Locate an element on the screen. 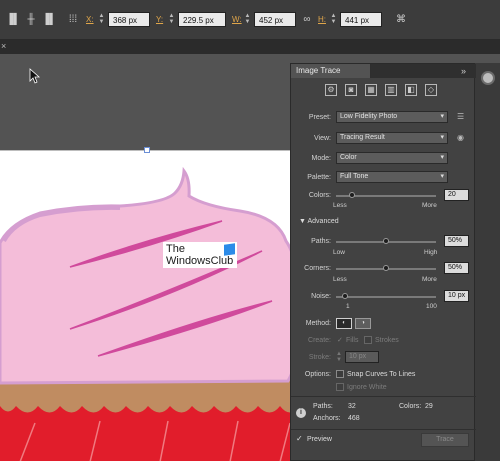  stroke-stepper: ▲ ▼ is located at coordinates (339, 357).